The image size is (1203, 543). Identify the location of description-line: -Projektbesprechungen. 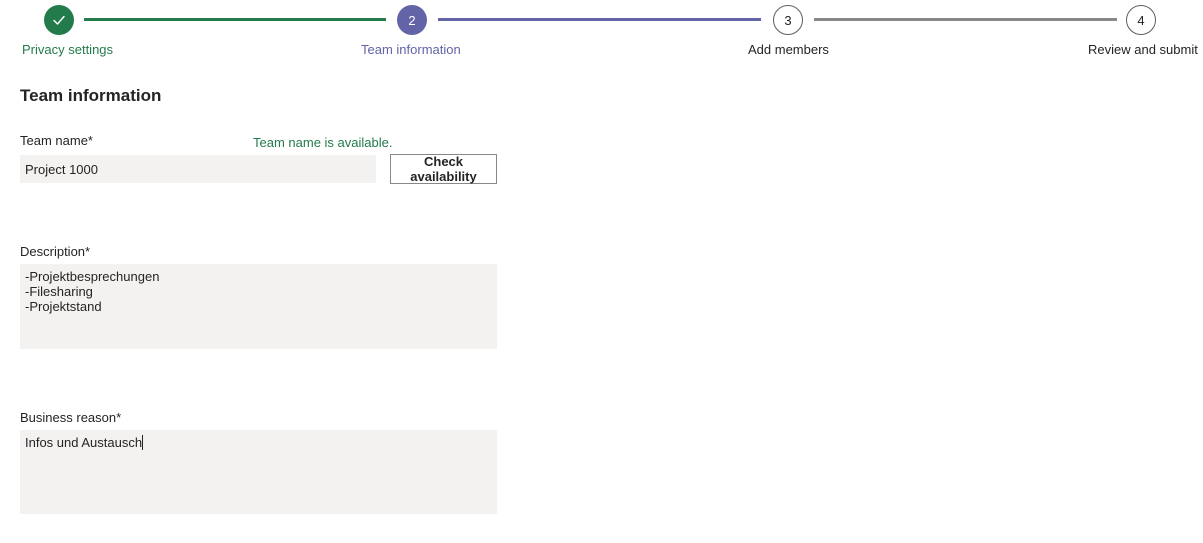
(92, 276).